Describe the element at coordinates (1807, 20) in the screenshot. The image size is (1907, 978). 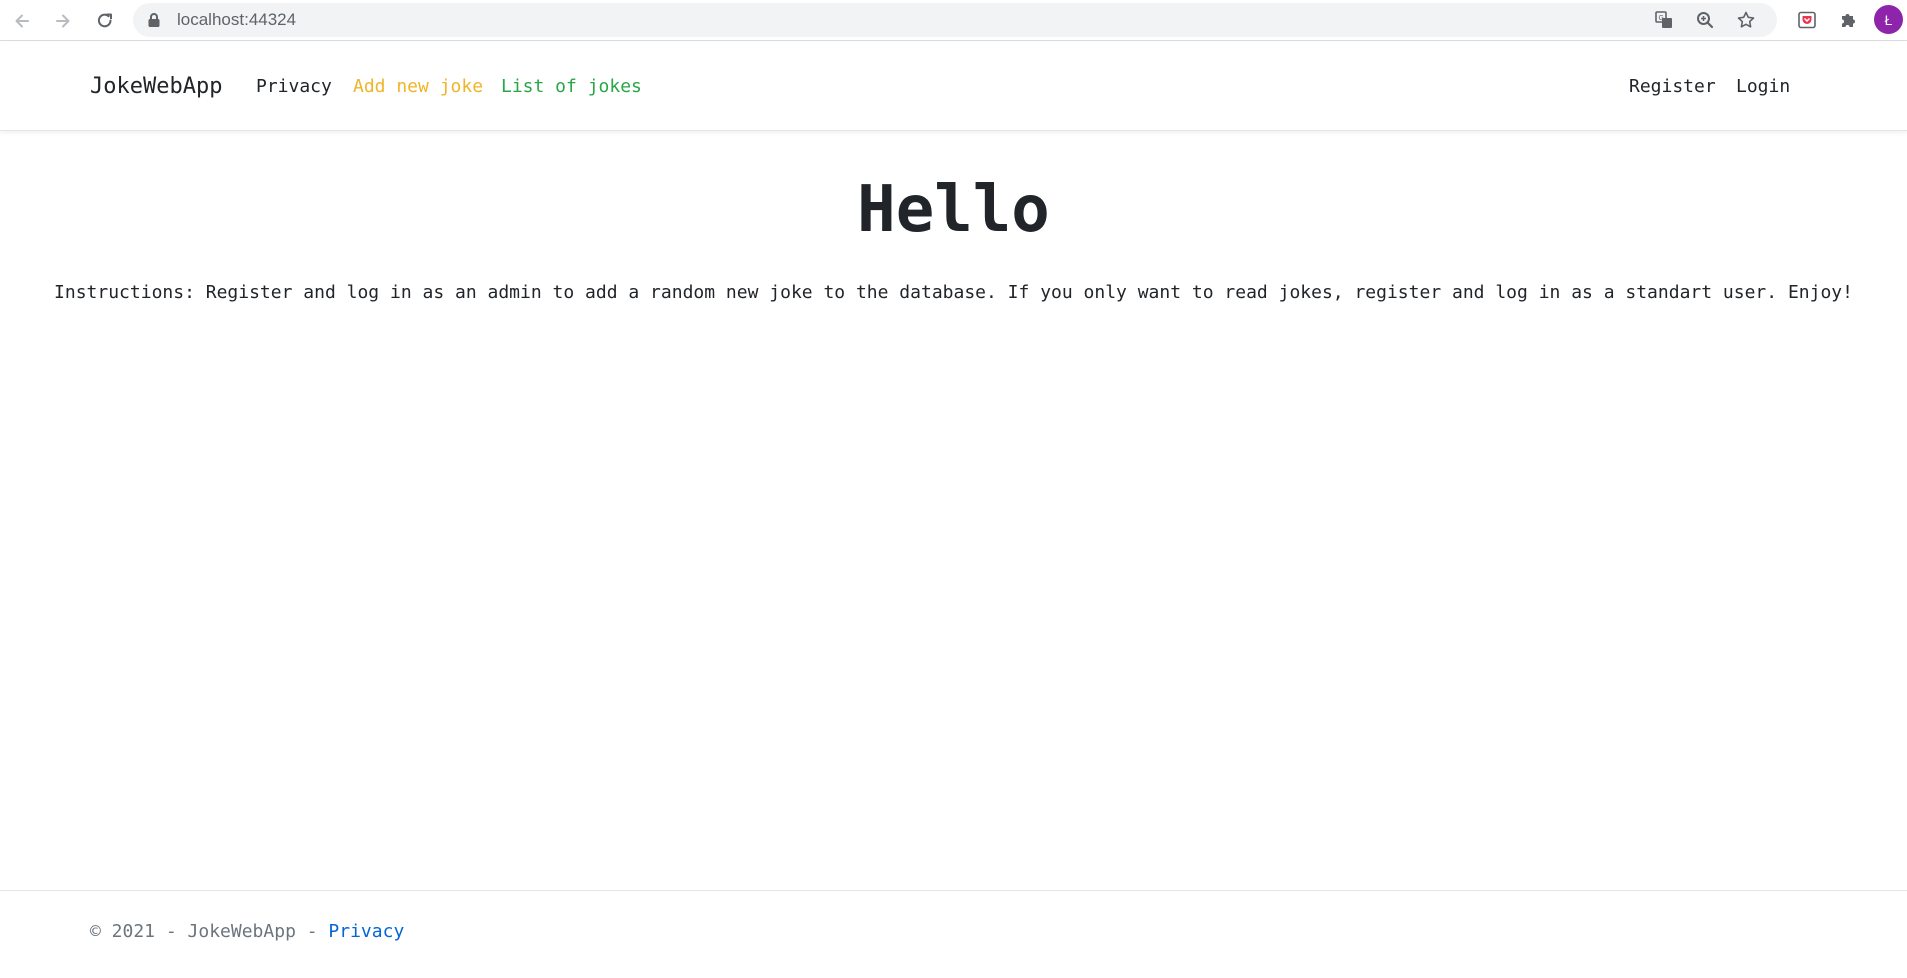
I see `pocket-icon` at that location.